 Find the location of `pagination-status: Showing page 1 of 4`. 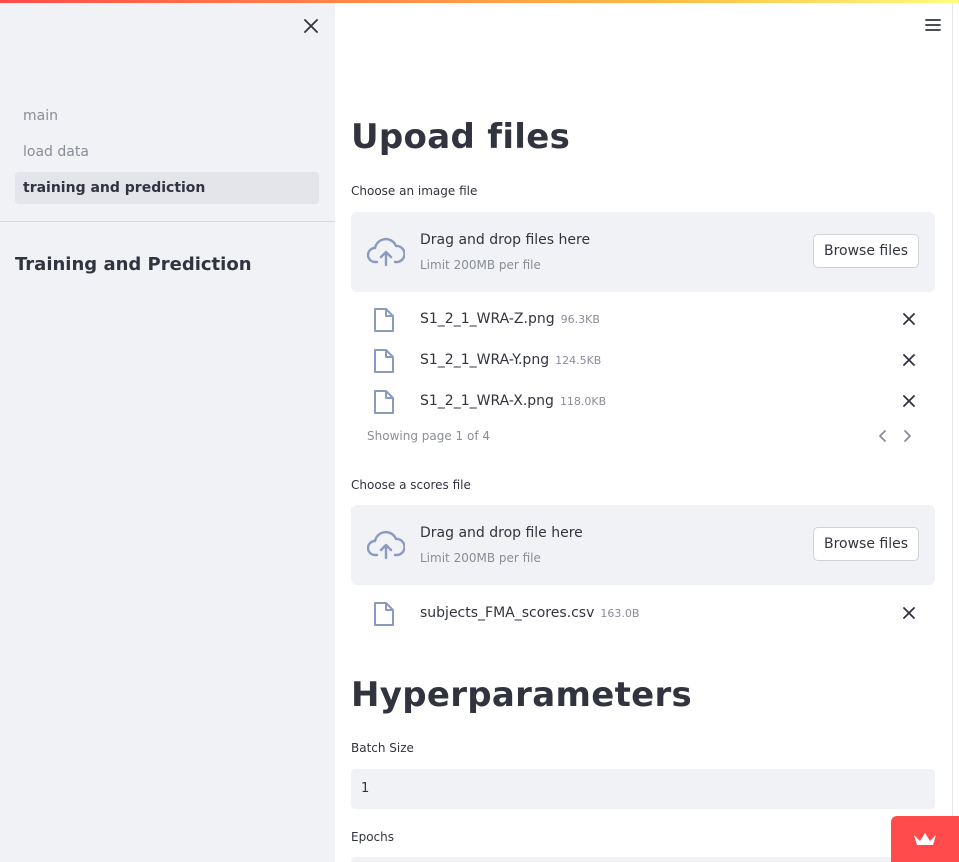

pagination-status: Showing page 1 of 4 is located at coordinates (428, 436).